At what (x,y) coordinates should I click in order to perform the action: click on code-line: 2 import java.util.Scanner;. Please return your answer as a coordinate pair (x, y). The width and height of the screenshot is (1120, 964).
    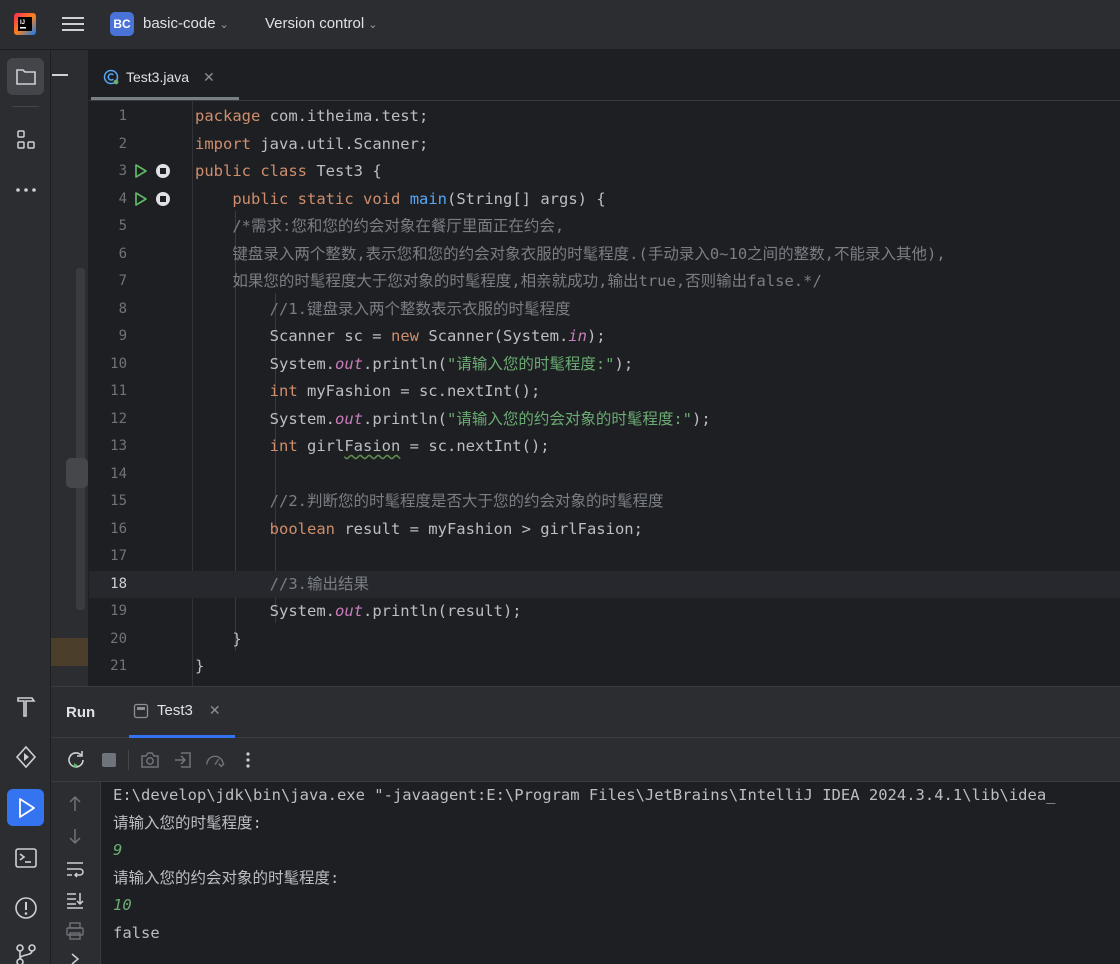
    Looking at the image, I should click on (273, 143).